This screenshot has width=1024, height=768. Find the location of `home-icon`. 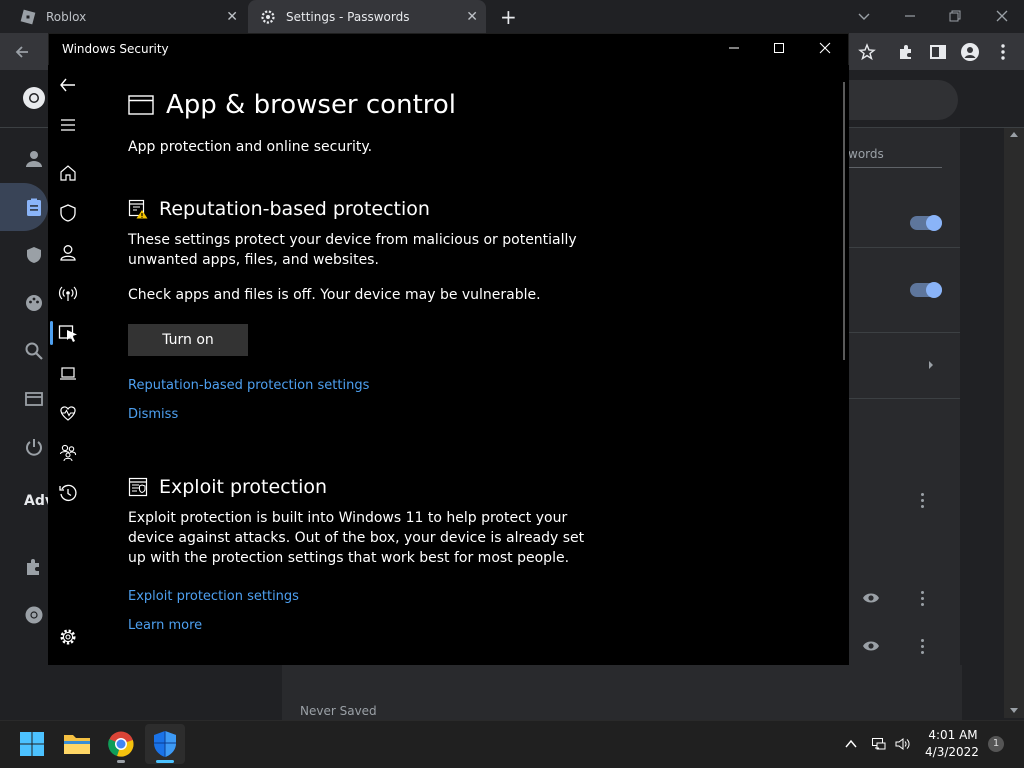

home-icon is located at coordinates (68, 173).